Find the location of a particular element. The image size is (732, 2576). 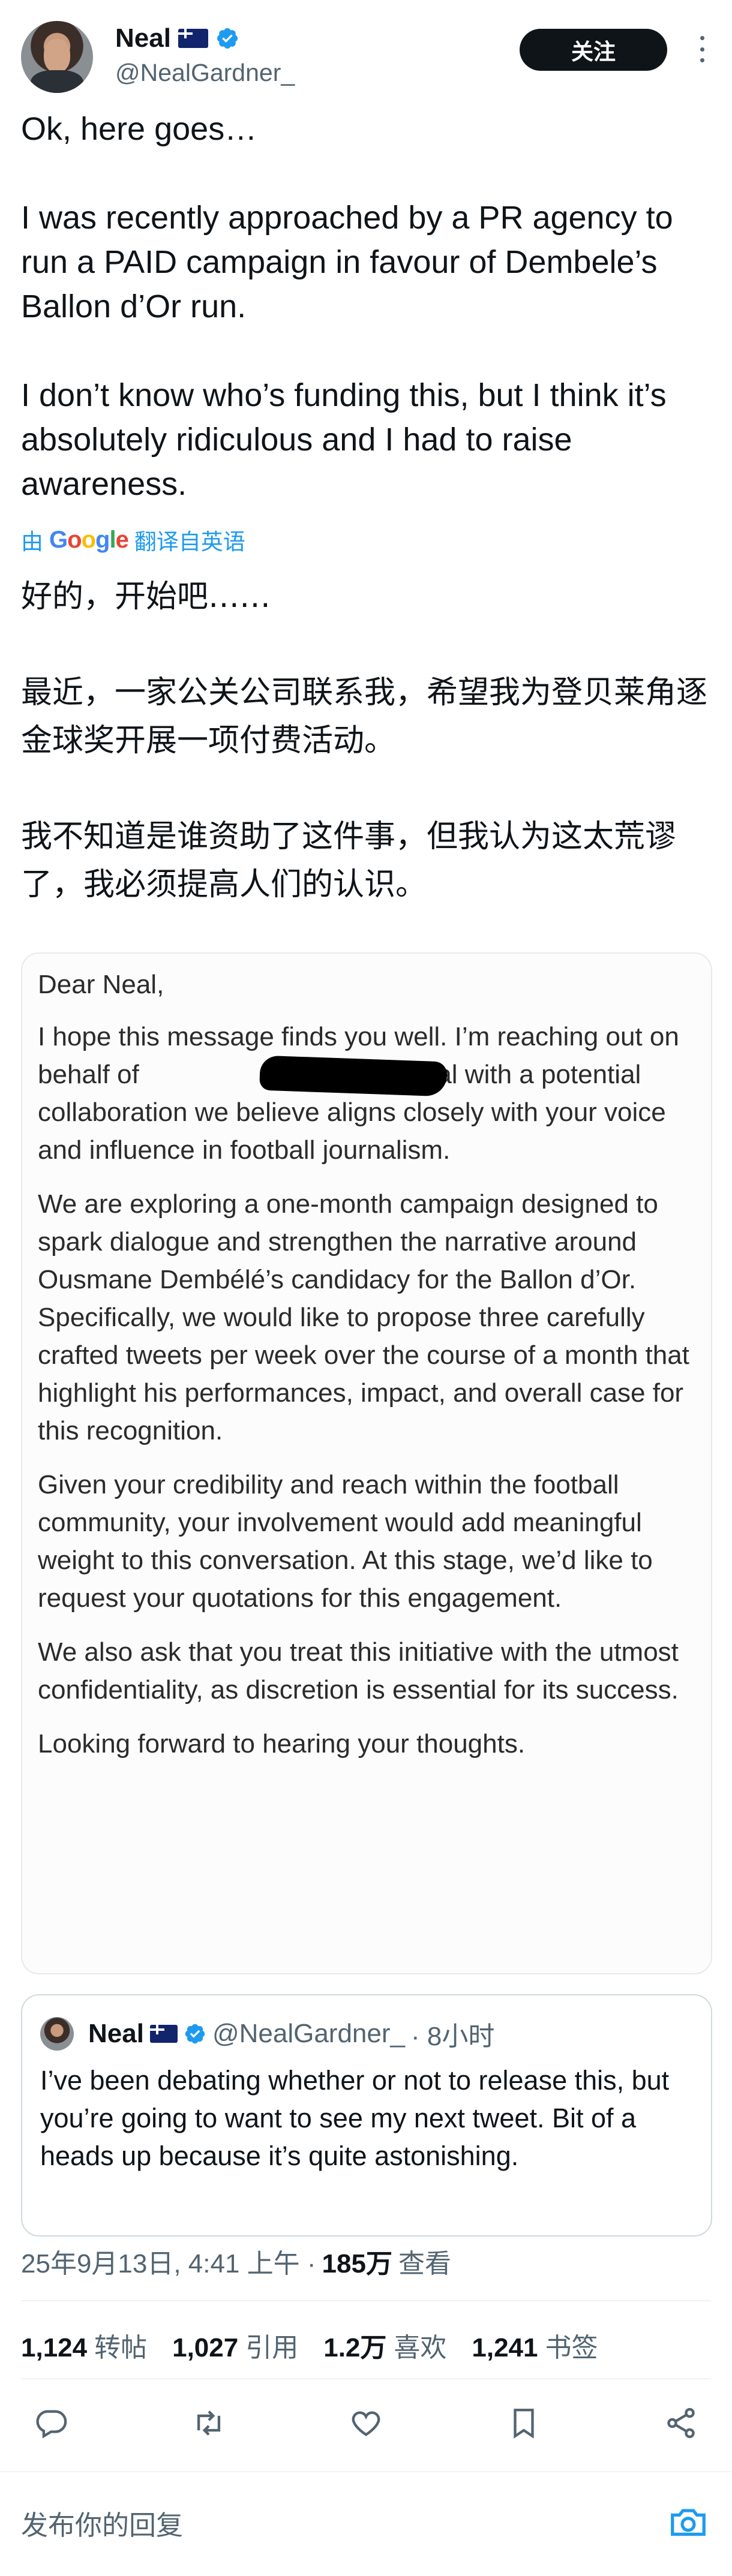

author-handle: @NealGardner_ is located at coordinates (205, 73).